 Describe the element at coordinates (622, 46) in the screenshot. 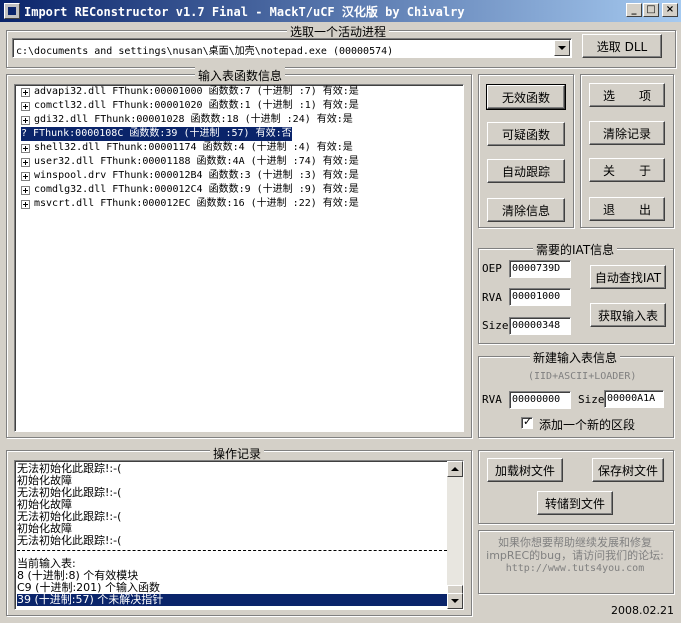

I see `pick-dll-button: 选取 DLL` at that location.